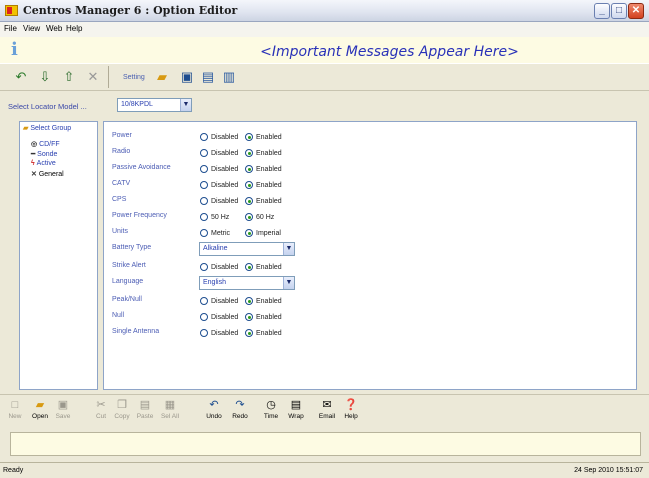 This screenshot has width=649, height=478. What do you see at coordinates (33, 154) in the screenshot?
I see `sonde-icon: ━` at bounding box center [33, 154].